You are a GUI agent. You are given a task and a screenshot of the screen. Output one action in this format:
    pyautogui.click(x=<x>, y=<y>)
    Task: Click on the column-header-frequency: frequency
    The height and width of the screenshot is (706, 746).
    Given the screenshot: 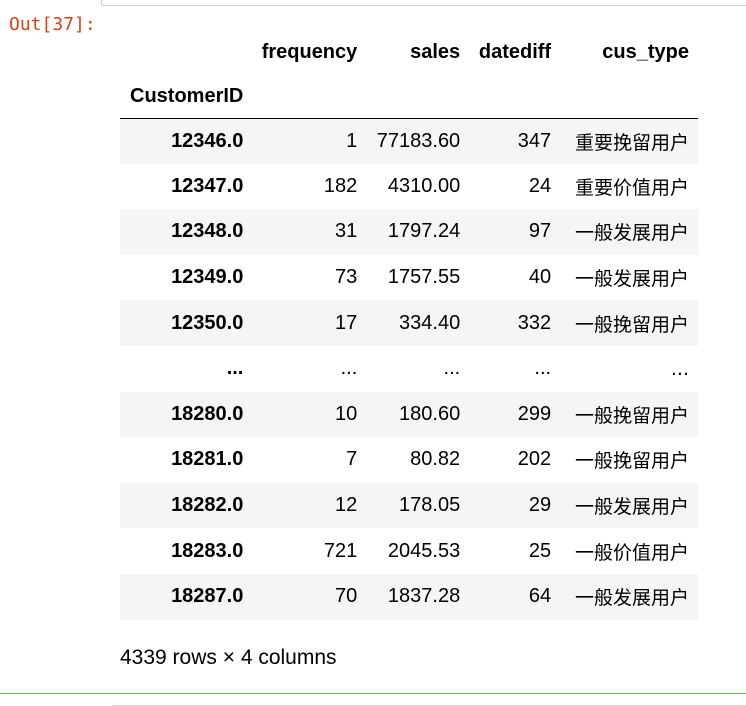 What is the action you would take?
    pyautogui.click(x=309, y=52)
    